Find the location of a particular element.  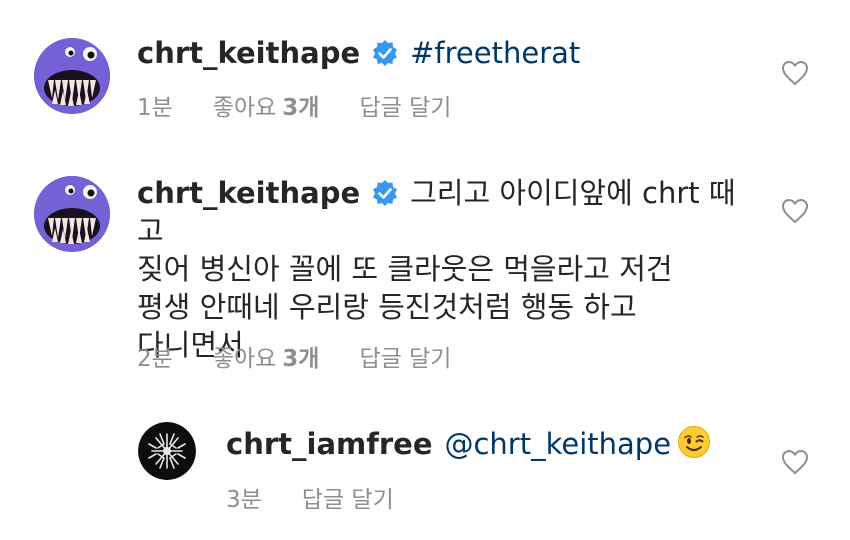

comment-meta: 2분 좋아요 3개 답글 달기 is located at coordinates (314, 356).